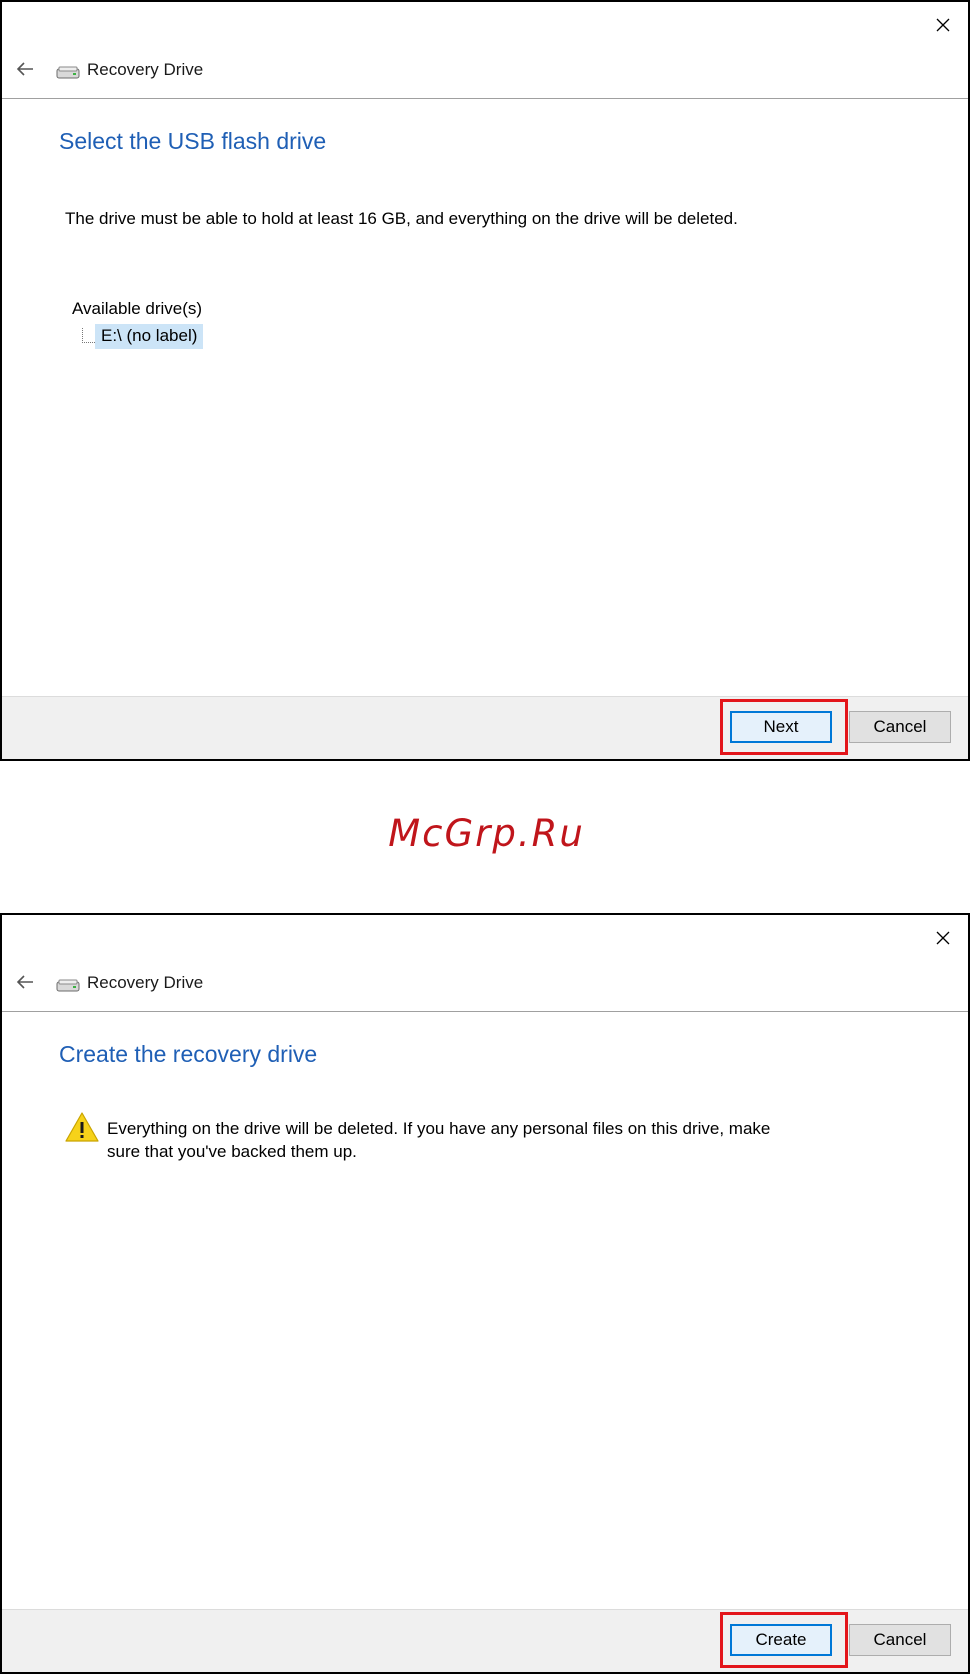  What do you see at coordinates (781, 727) in the screenshot?
I see `next-button: Next` at bounding box center [781, 727].